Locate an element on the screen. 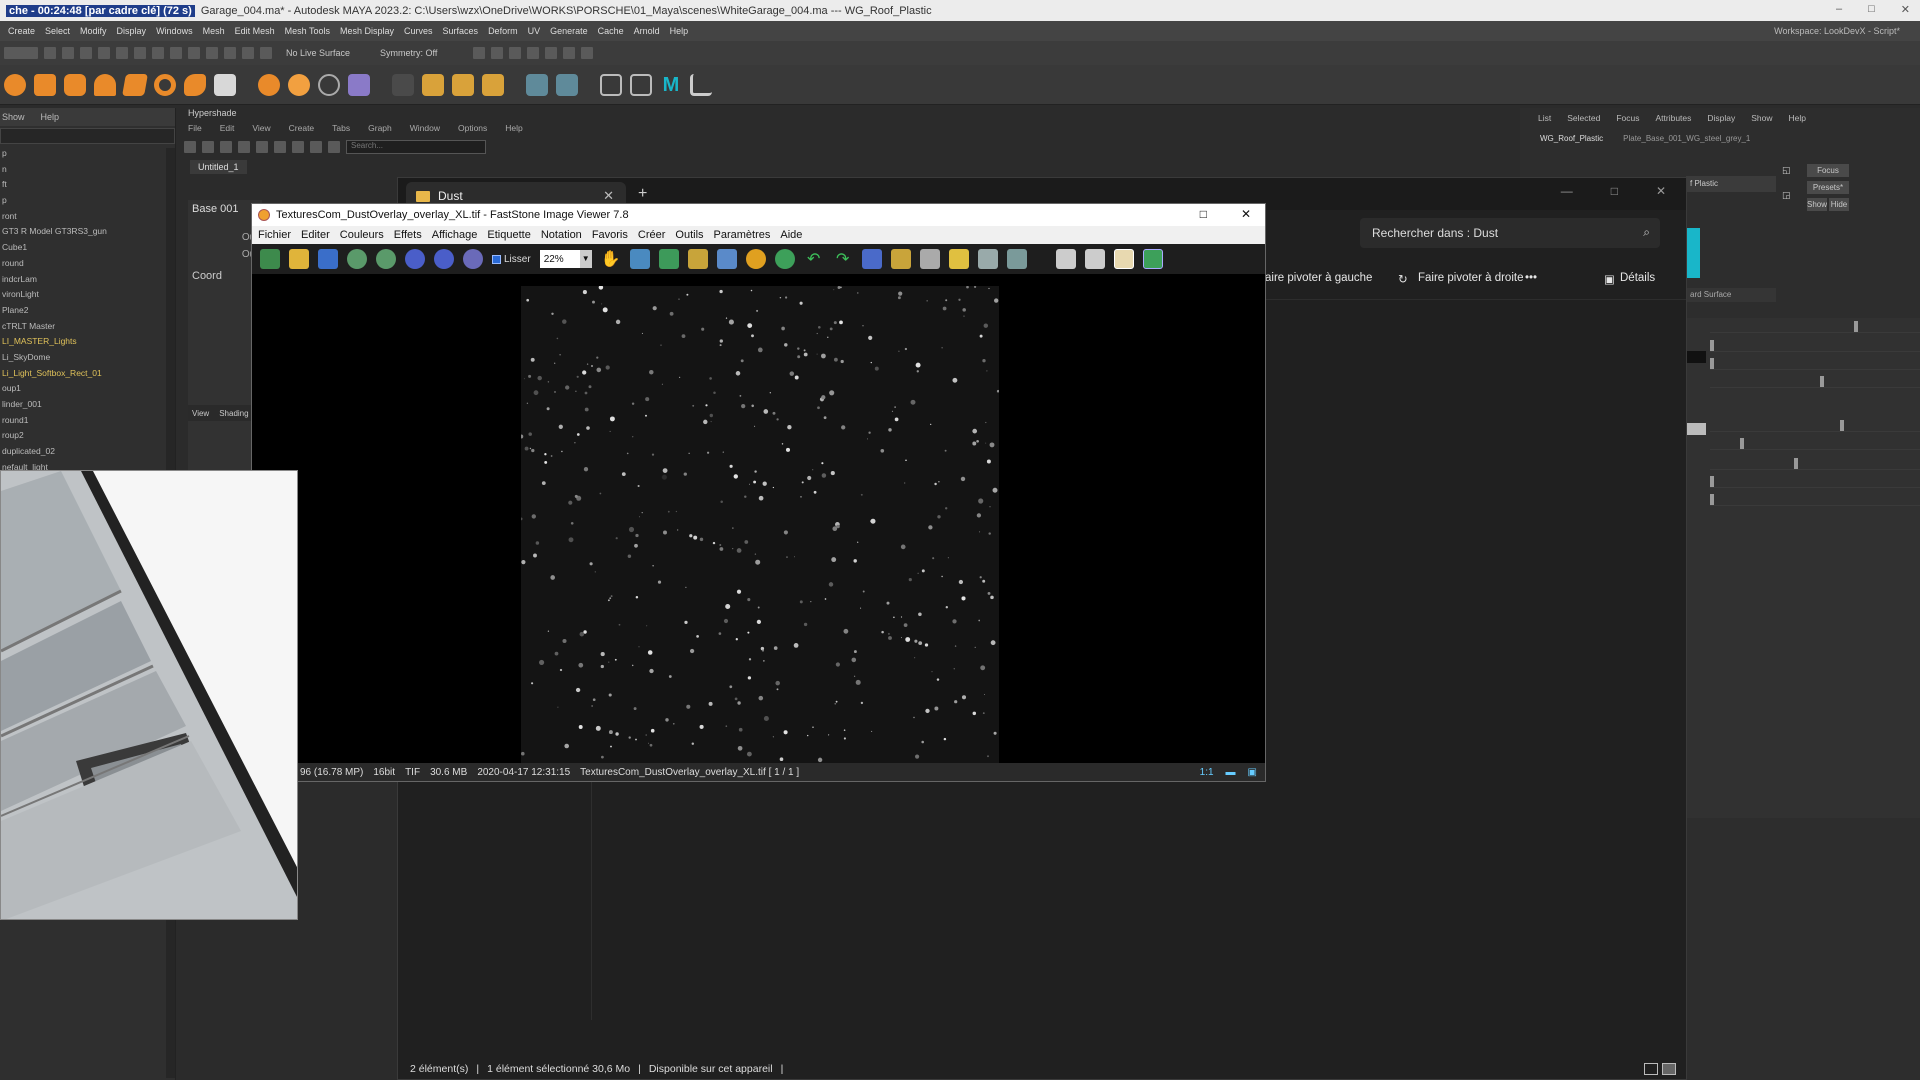  outliner-item: cTRLT Master is located at coordinates (87, 327).